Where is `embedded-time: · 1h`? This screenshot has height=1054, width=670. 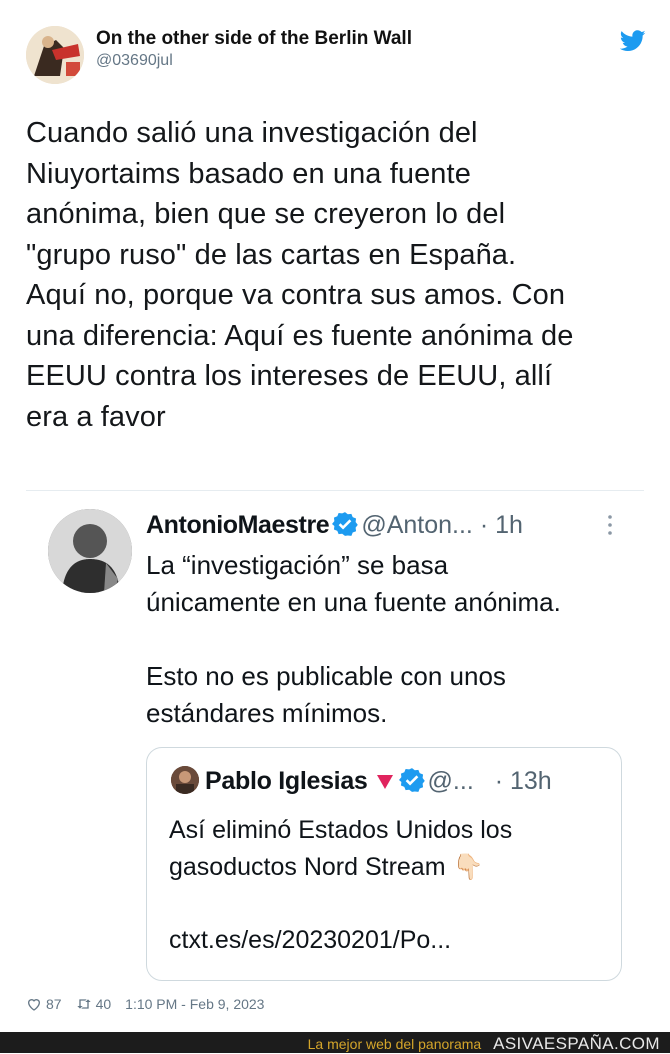 embedded-time: · 1h is located at coordinates (501, 525).